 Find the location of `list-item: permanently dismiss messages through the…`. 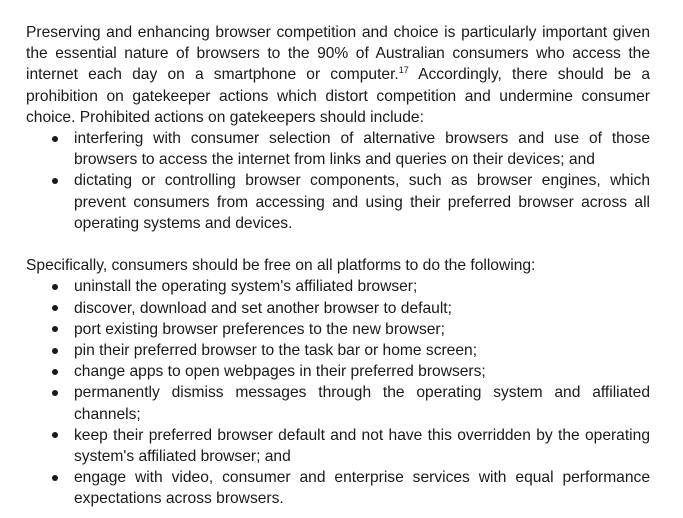

list-item: permanently dismiss messages through the… is located at coordinates (351, 403).